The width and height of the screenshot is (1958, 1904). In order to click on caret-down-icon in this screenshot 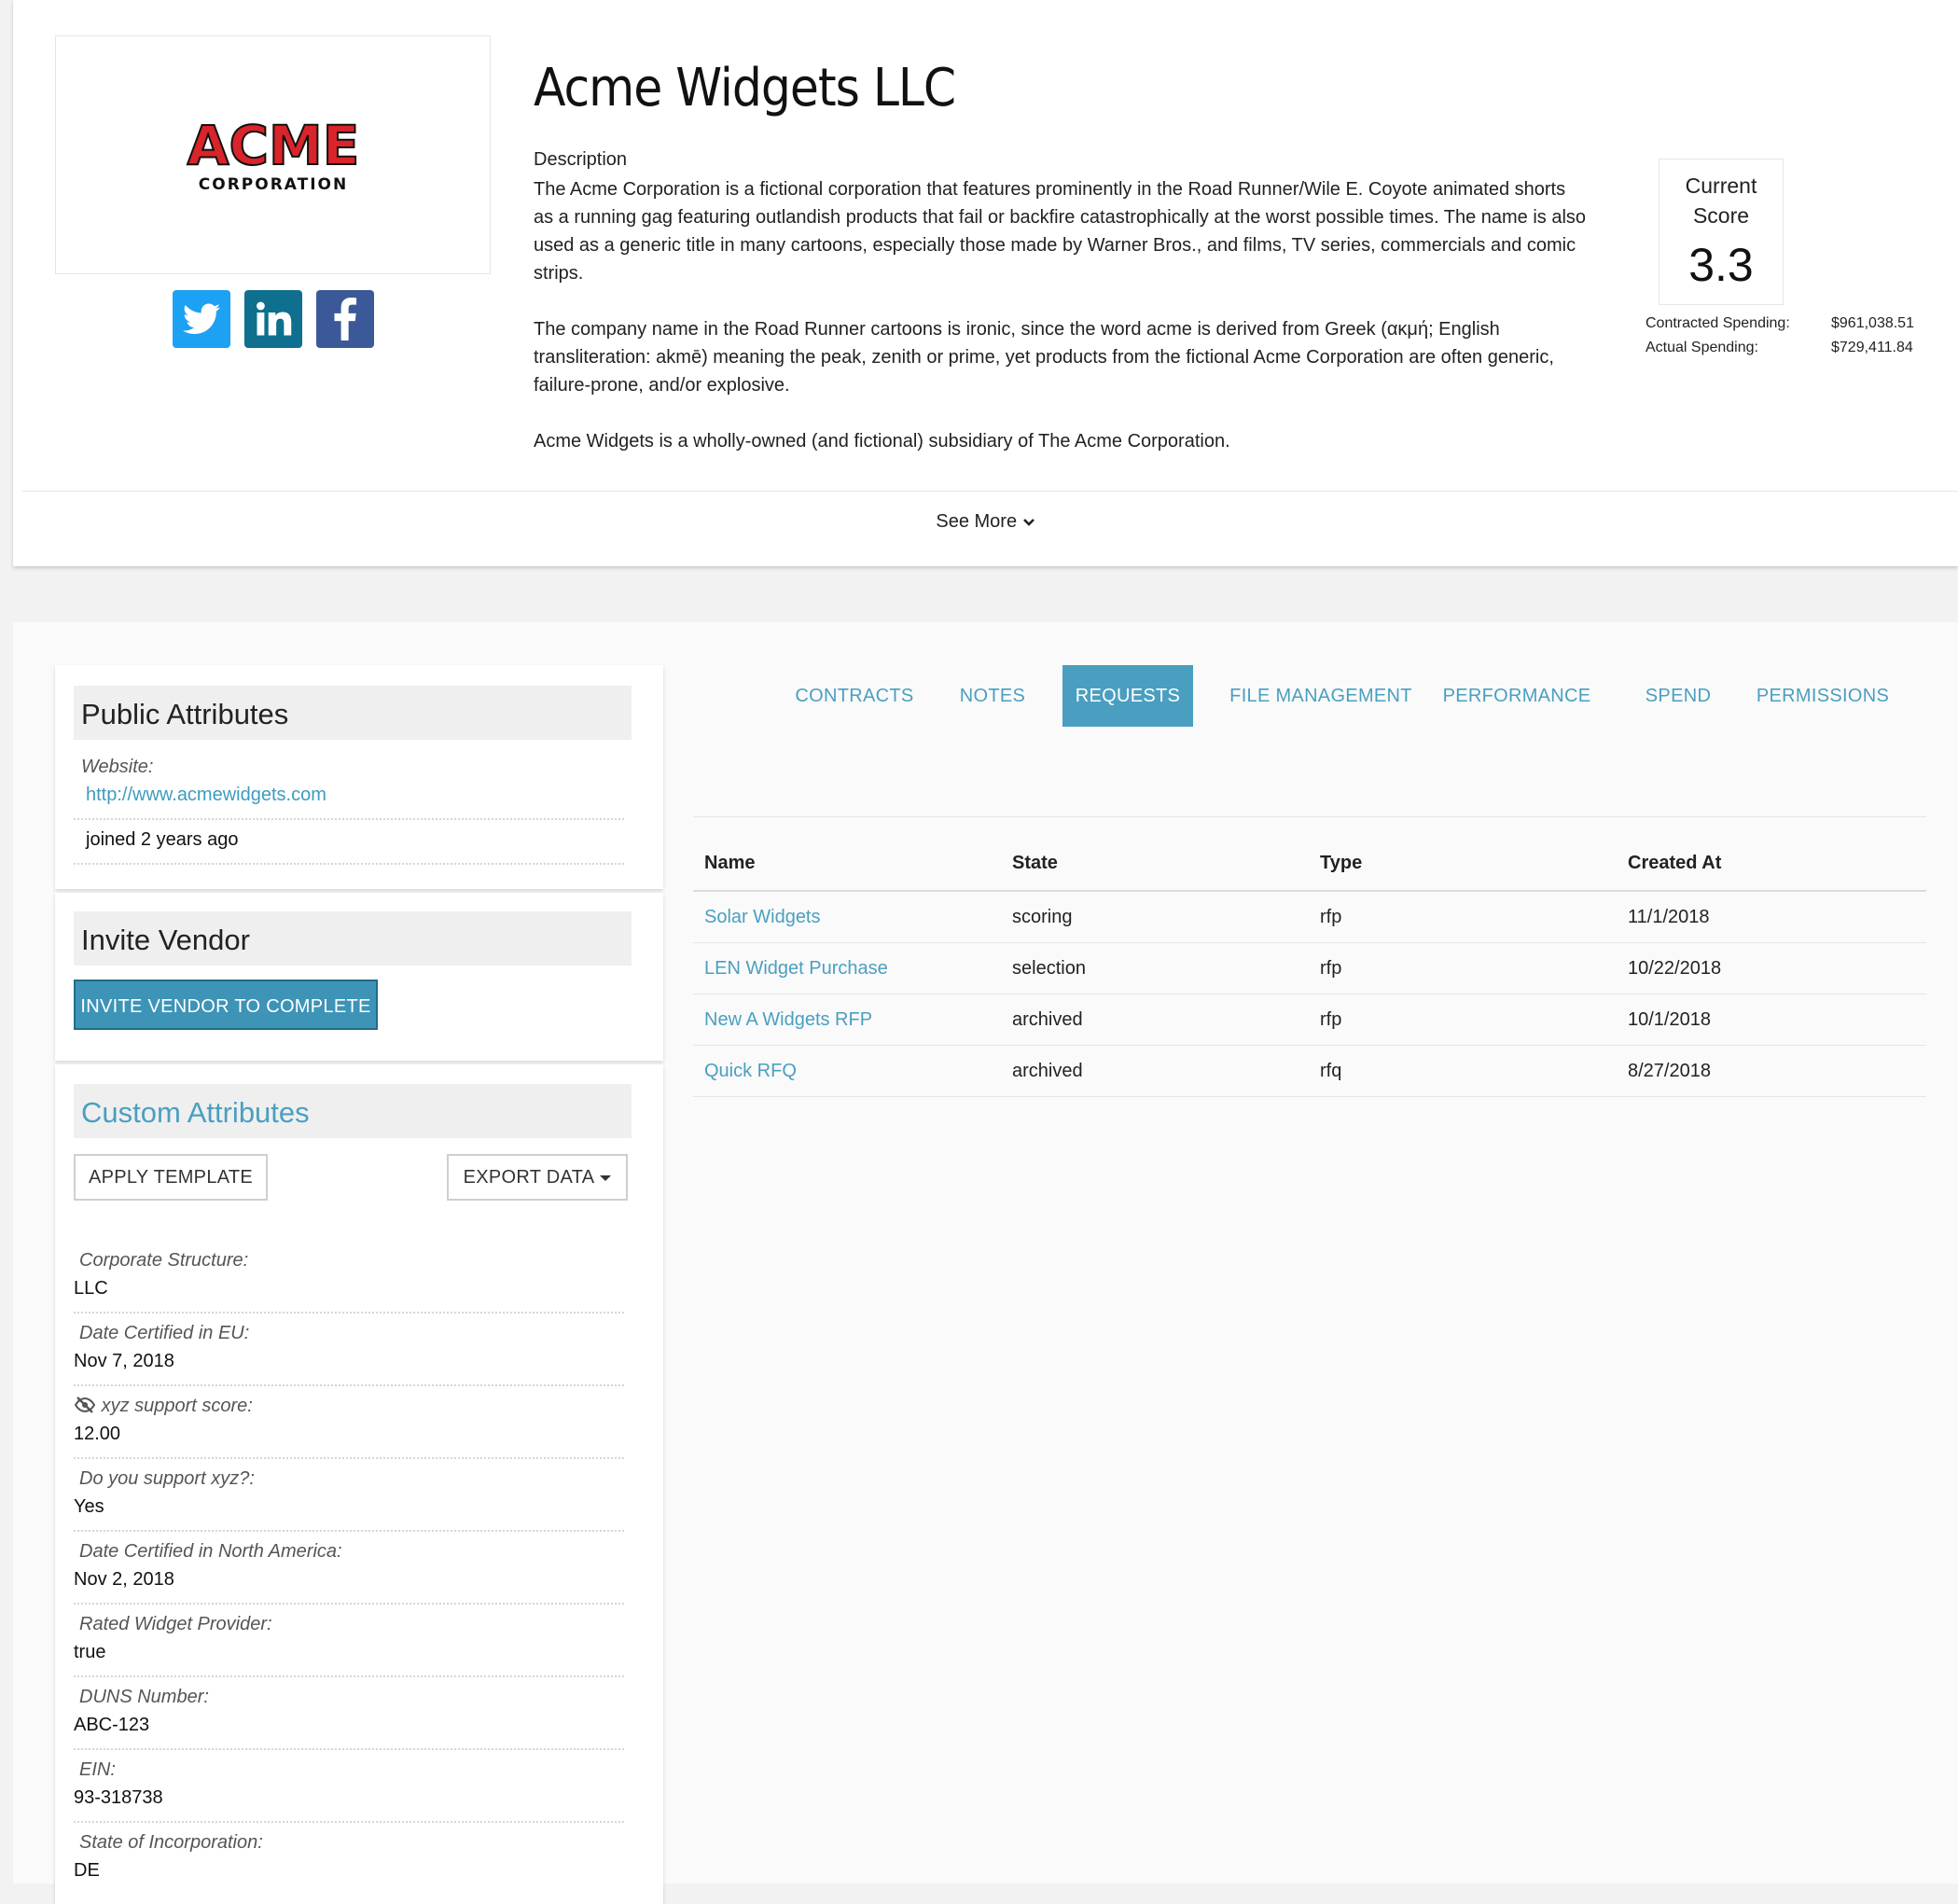, I will do `click(606, 1177)`.